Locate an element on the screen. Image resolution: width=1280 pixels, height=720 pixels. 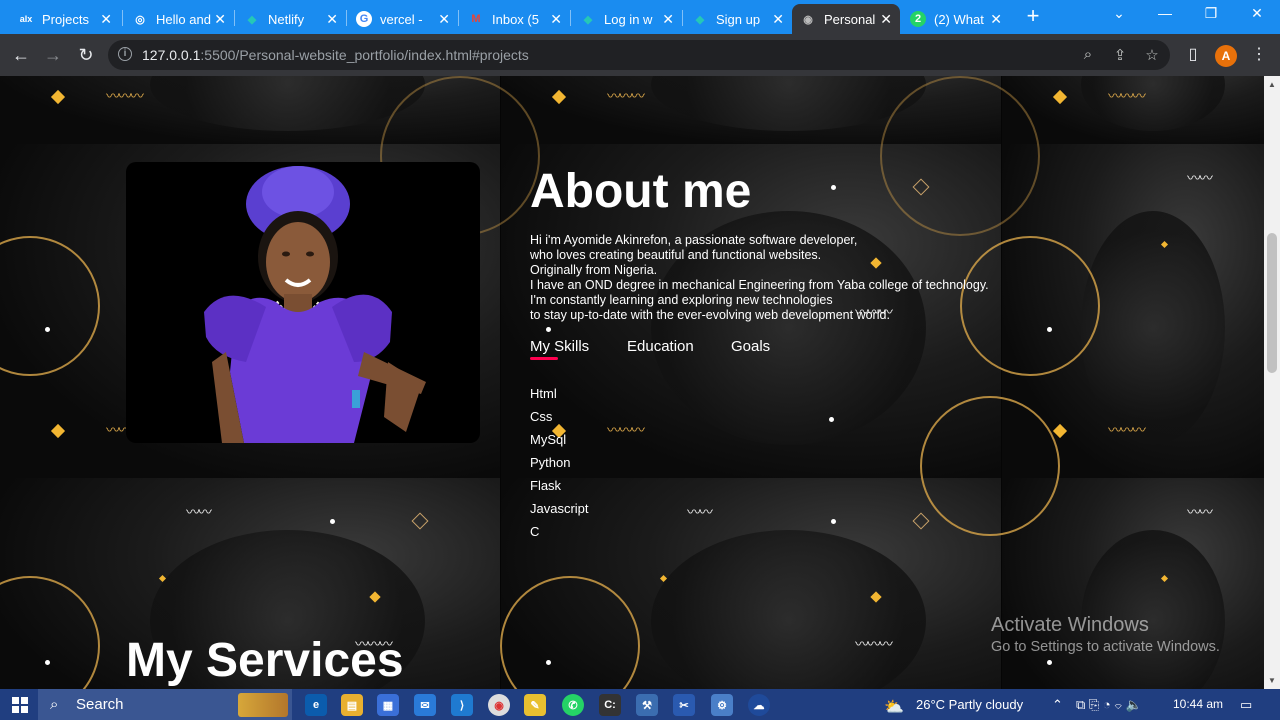
clock: 10:44 am is located at coordinates (1198, 704).